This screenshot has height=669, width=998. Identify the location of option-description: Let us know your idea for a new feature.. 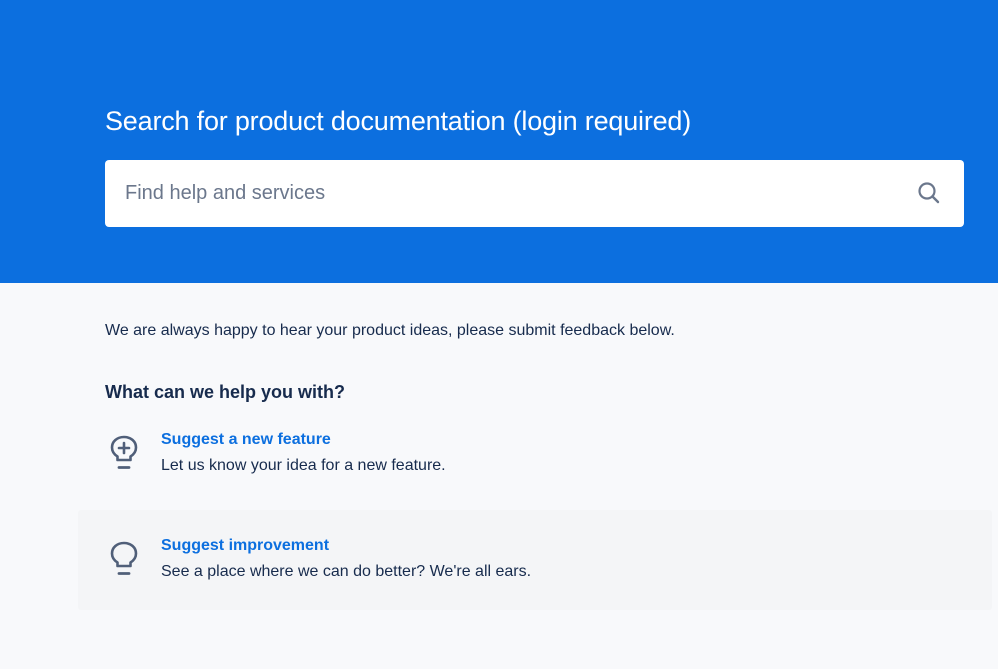
(303, 465).